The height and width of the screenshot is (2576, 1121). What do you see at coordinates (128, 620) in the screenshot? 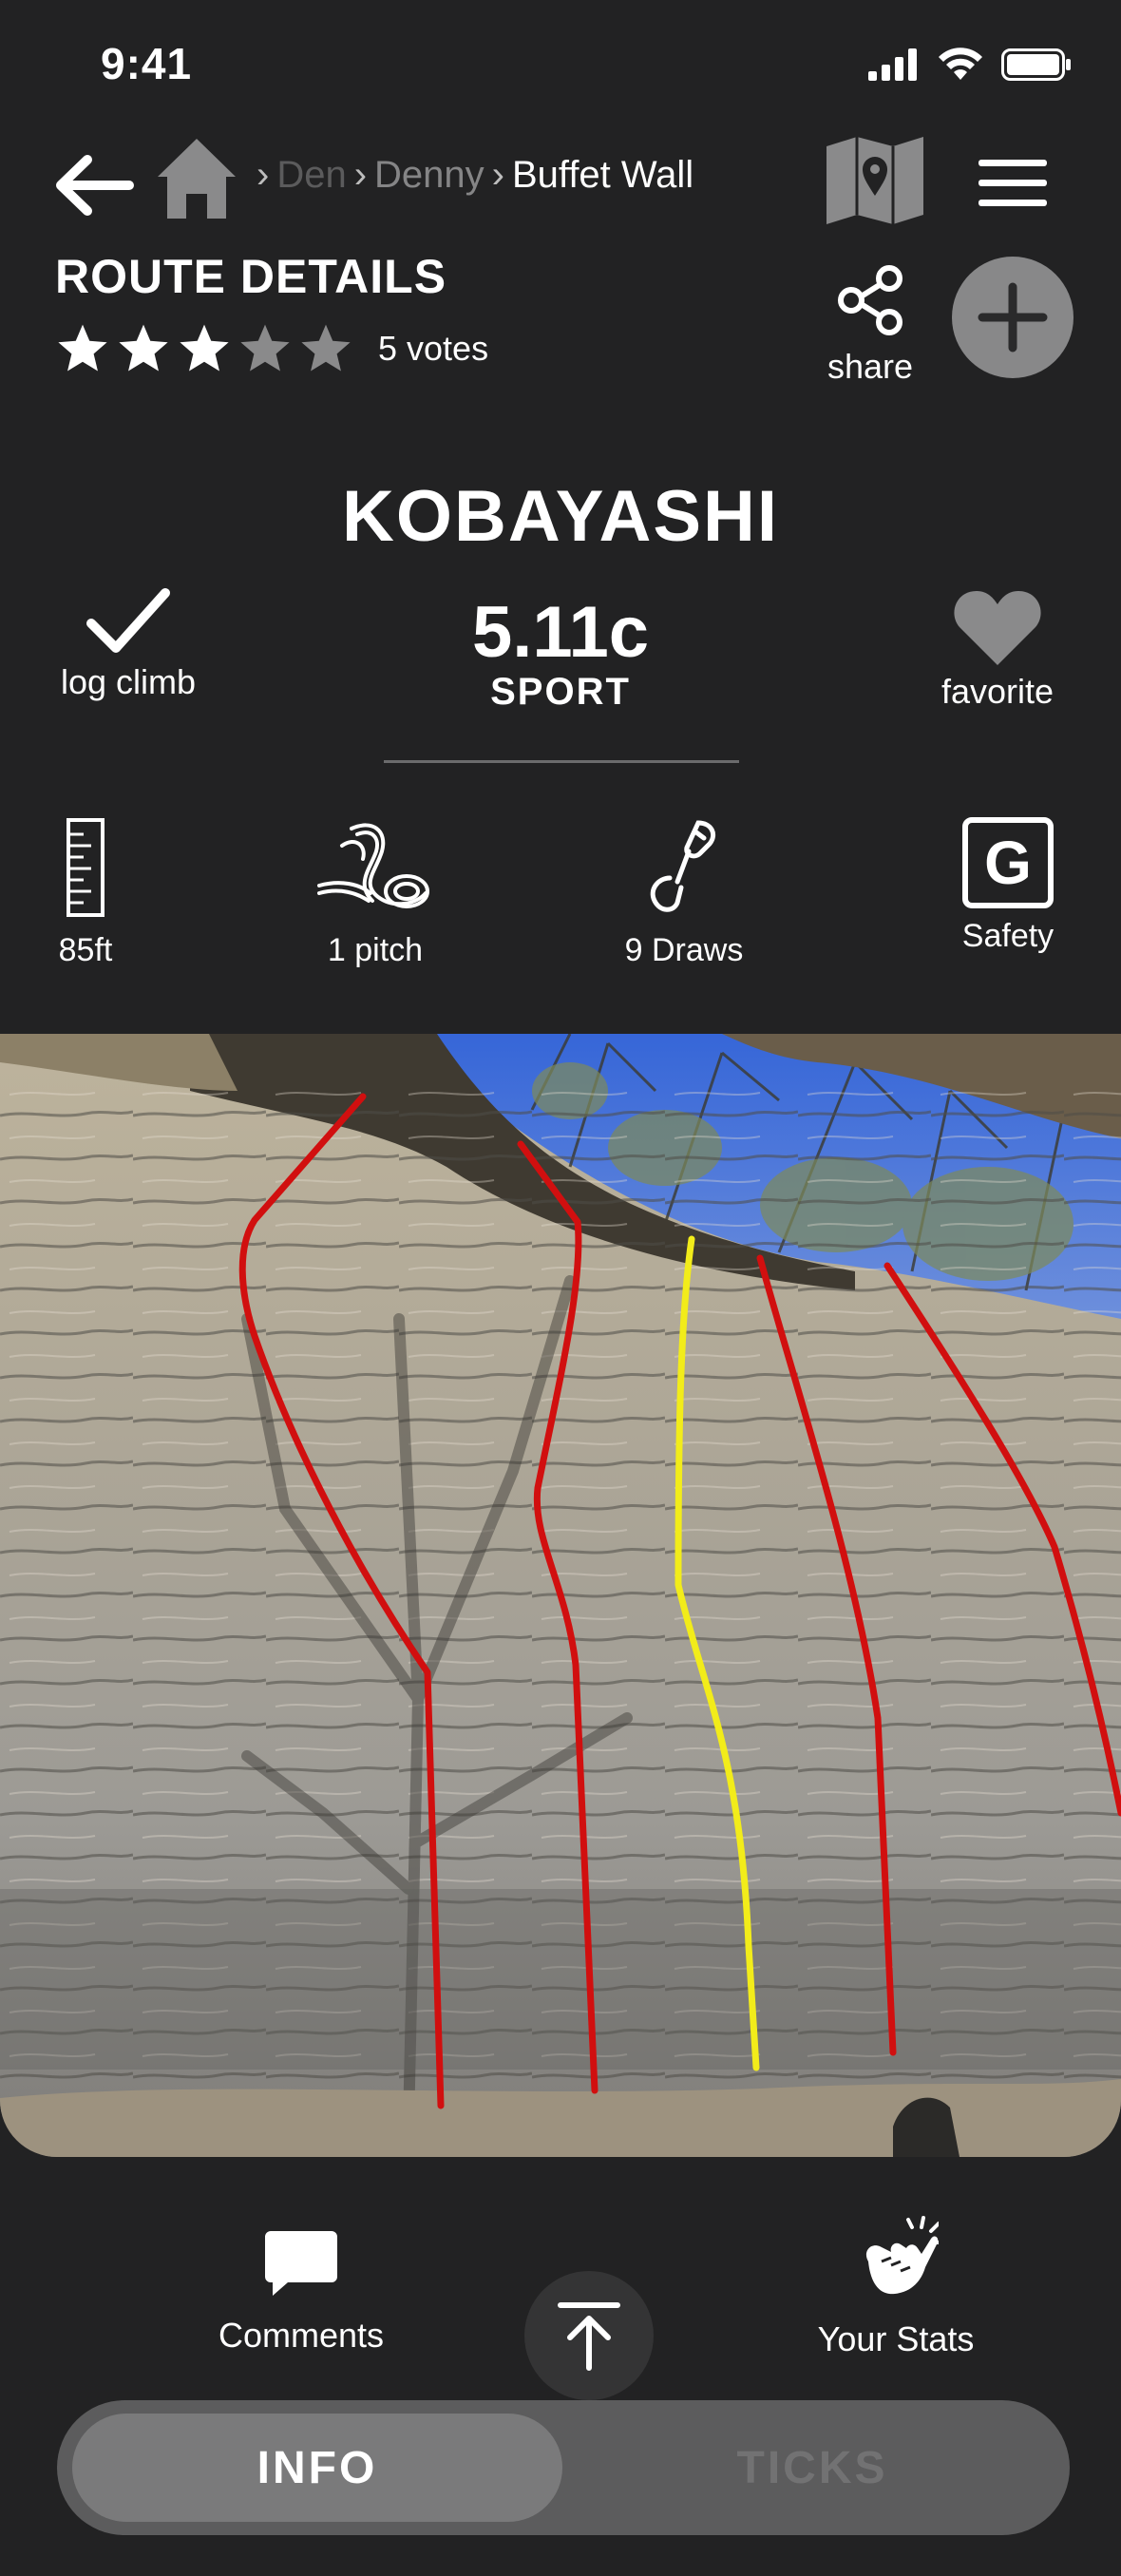
I see `checkmark-icon` at bounding box center [128, 620].